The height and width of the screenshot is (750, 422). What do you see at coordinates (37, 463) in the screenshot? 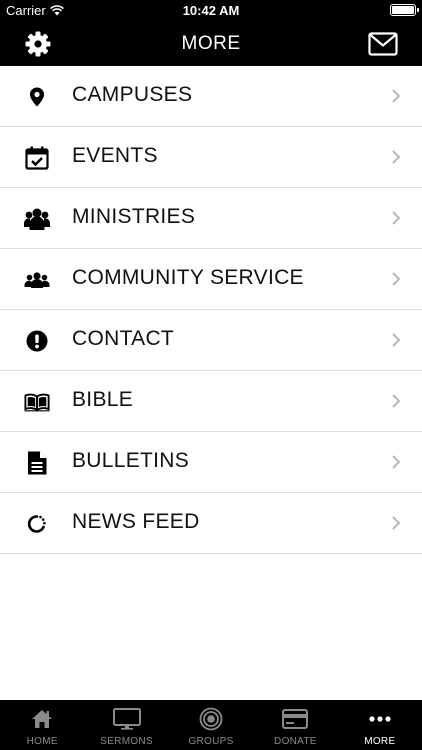
I see `document-icon` at bounding box center [37, 463].